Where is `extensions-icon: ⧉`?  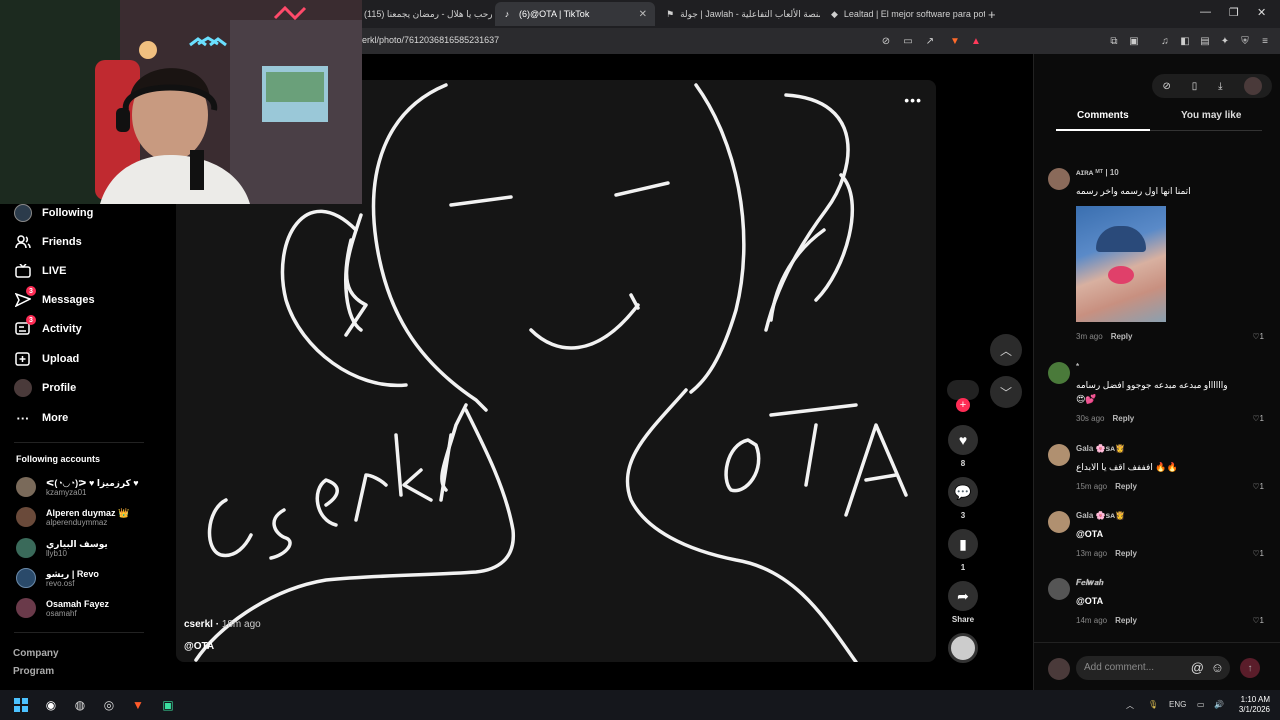 extensions-icon: ⧉ is located at coordinates (1114, 41).